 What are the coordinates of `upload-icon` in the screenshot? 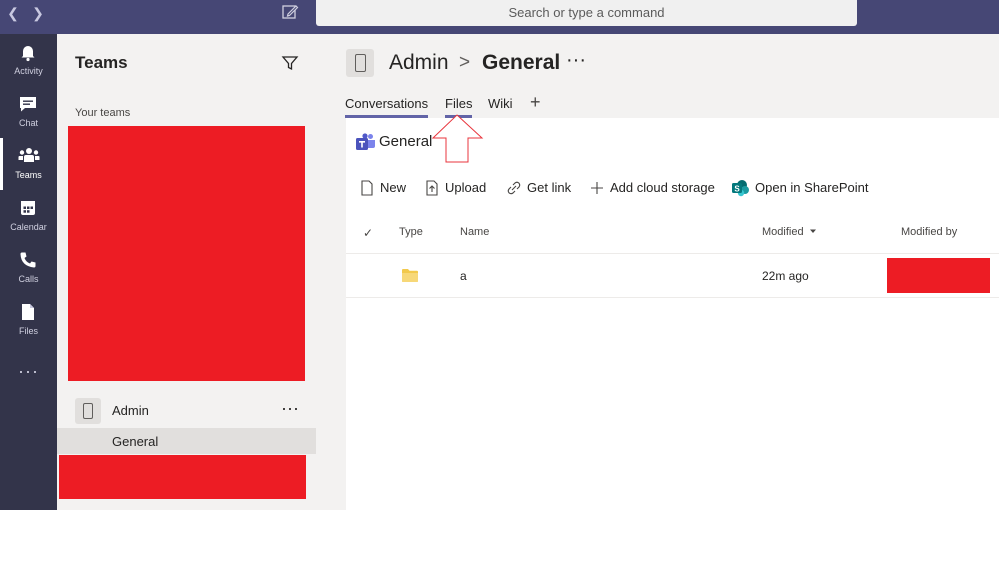 It's located at (432, 188).